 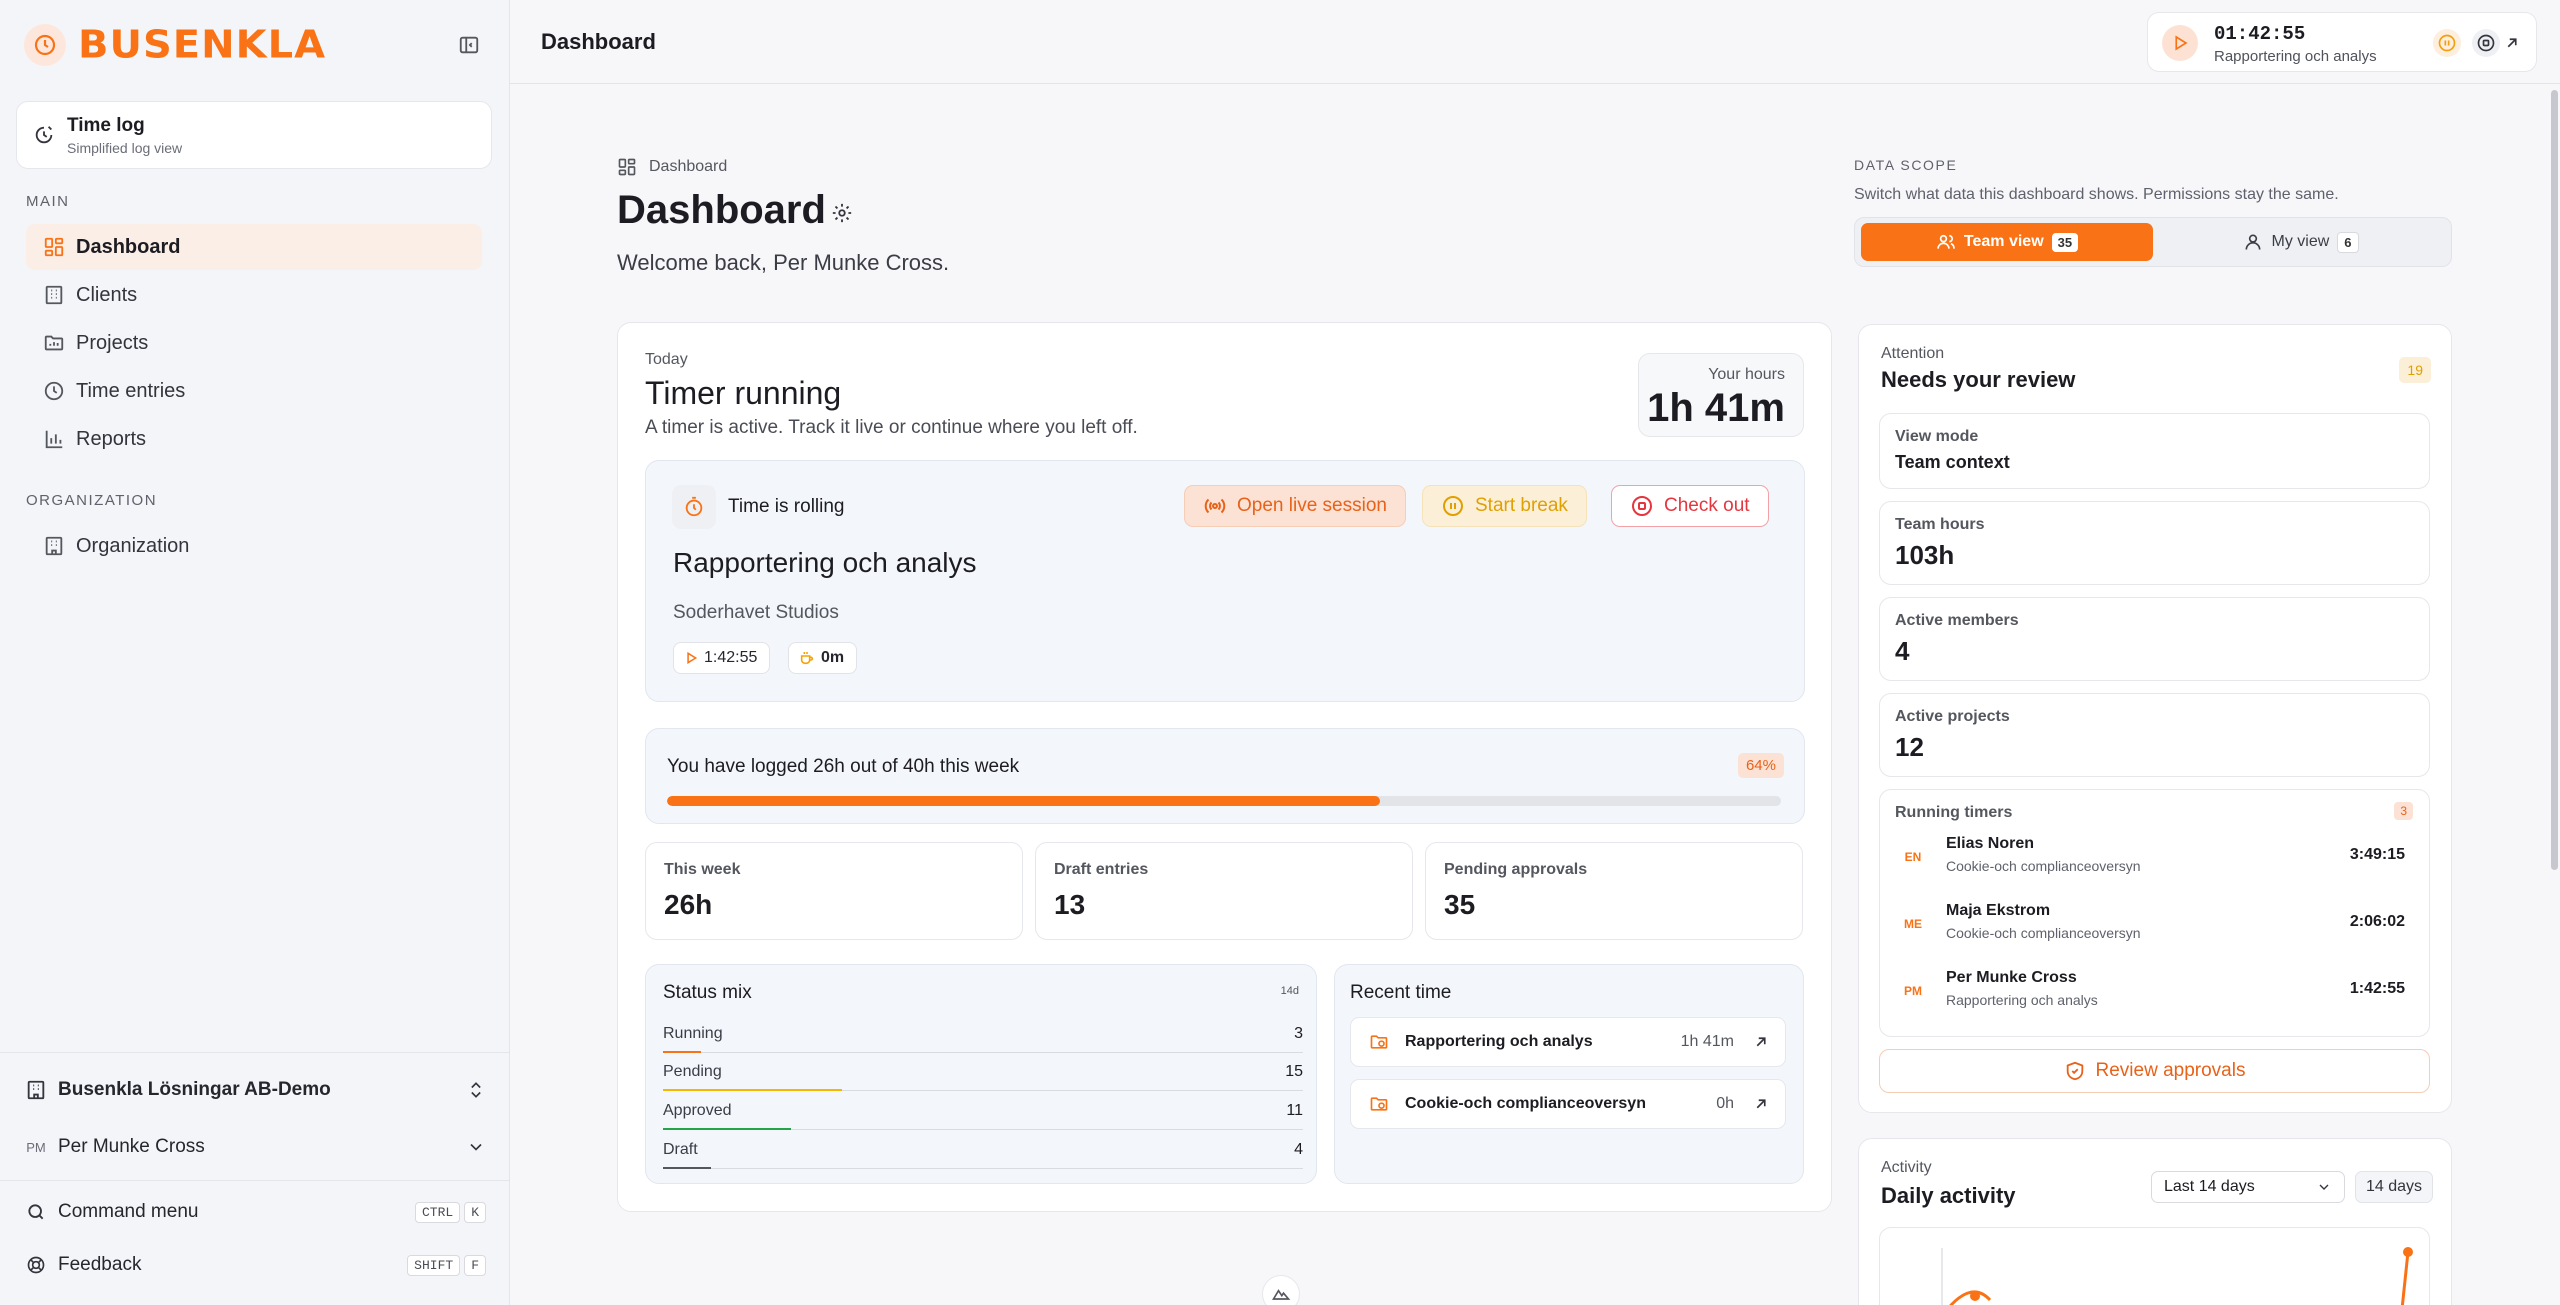 What do you see at coordinates (1913, 991) in the screenshot?
I see `avatar: PM` at bounding box center [1913, 991].